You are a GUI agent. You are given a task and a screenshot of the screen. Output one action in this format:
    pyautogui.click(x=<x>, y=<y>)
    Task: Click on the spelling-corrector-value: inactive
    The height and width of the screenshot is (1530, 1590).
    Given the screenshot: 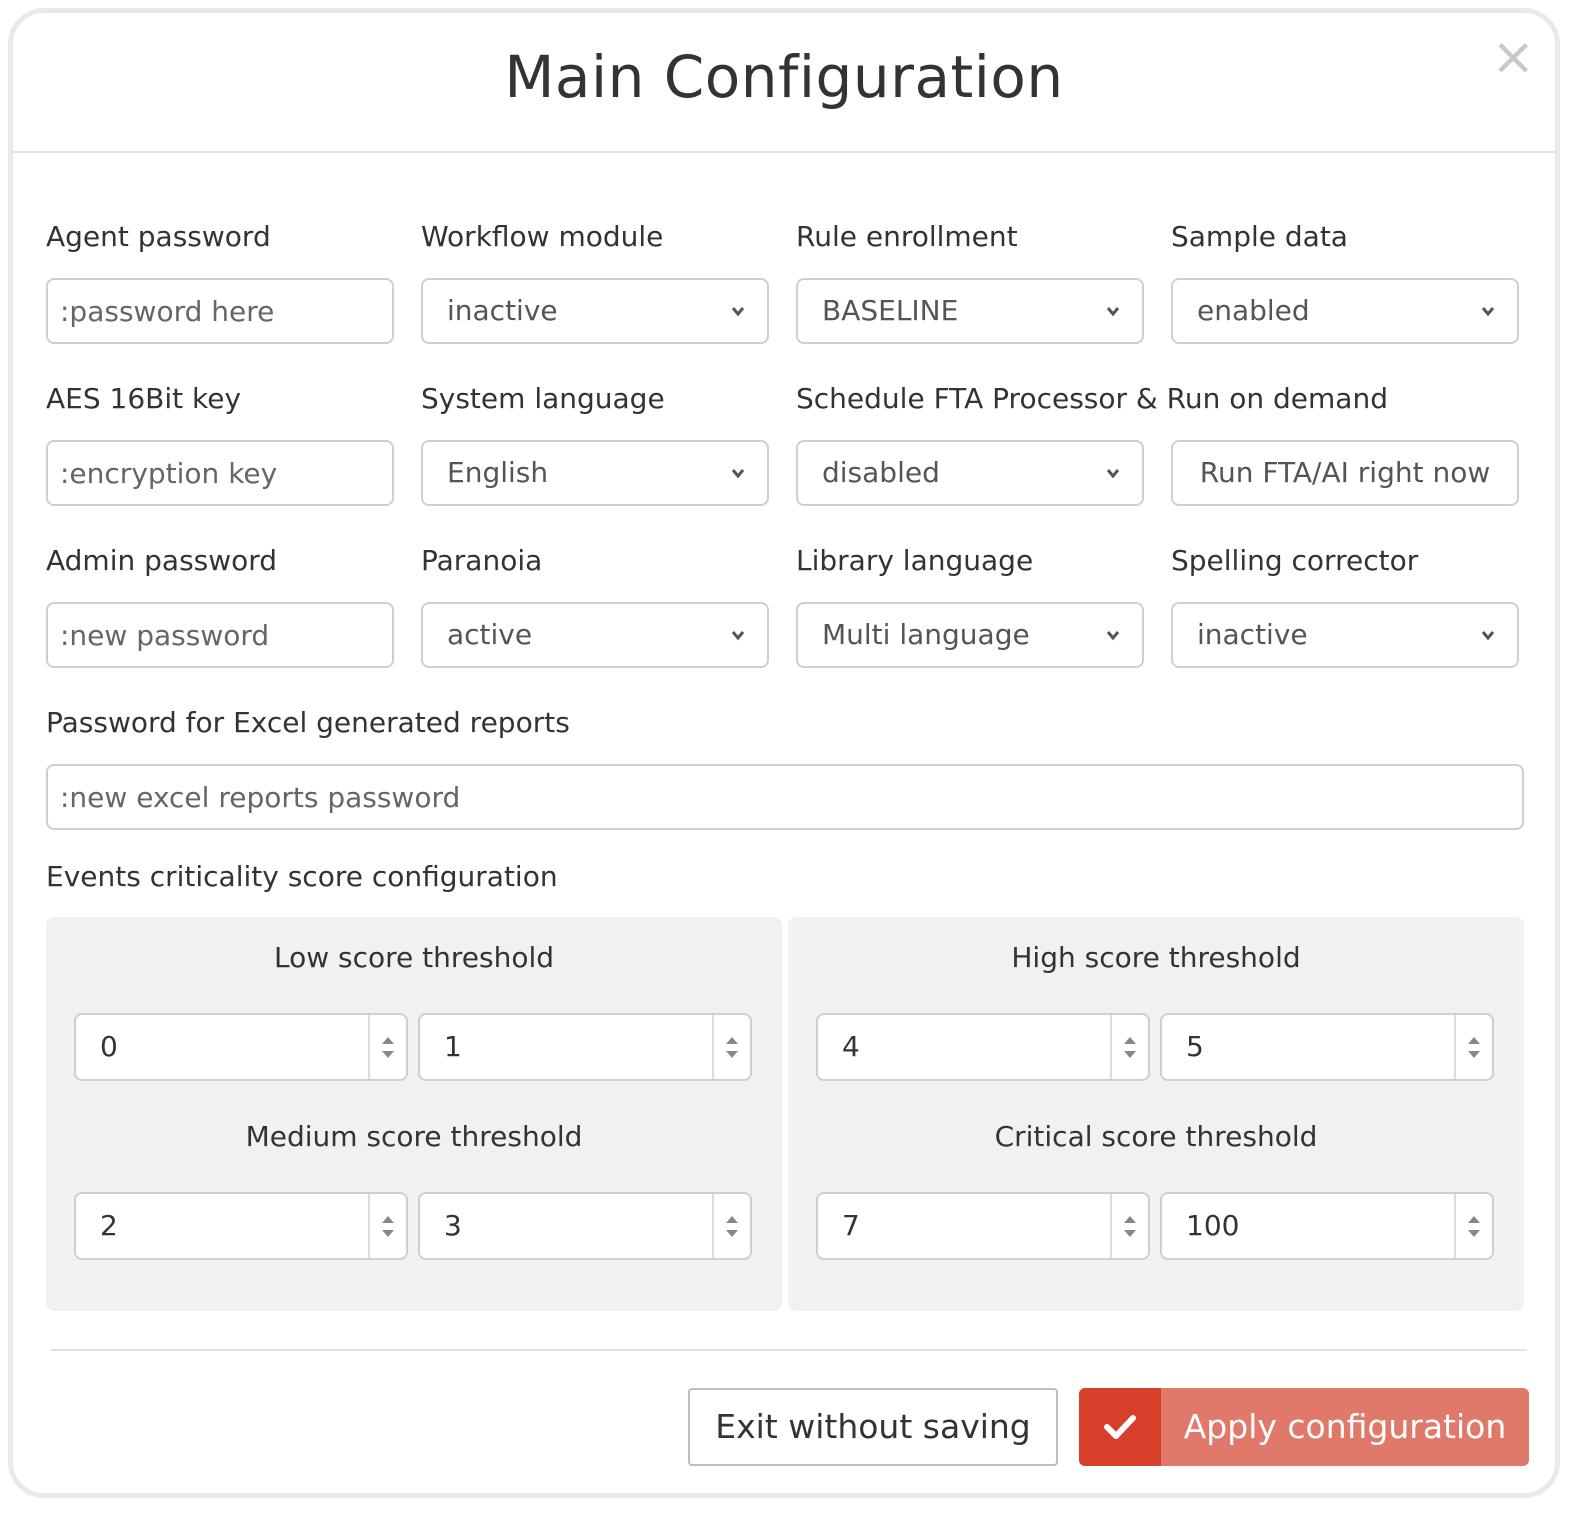 What is the action you would take?
    pyautogui.click(x=1252, y=634)
    